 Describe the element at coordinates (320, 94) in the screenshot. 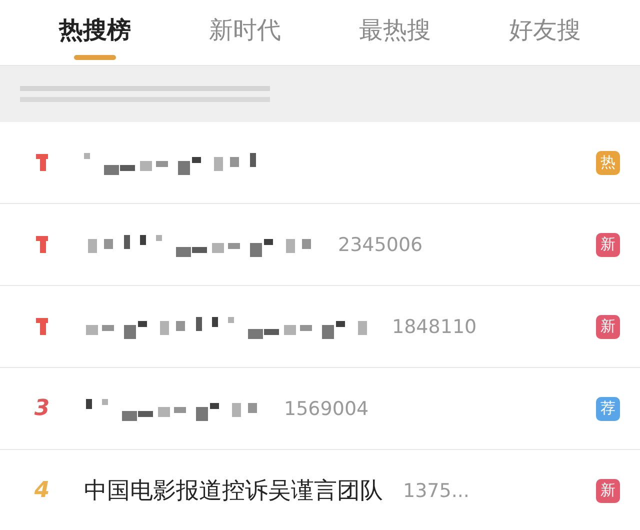

I see `search-bar` at that location.